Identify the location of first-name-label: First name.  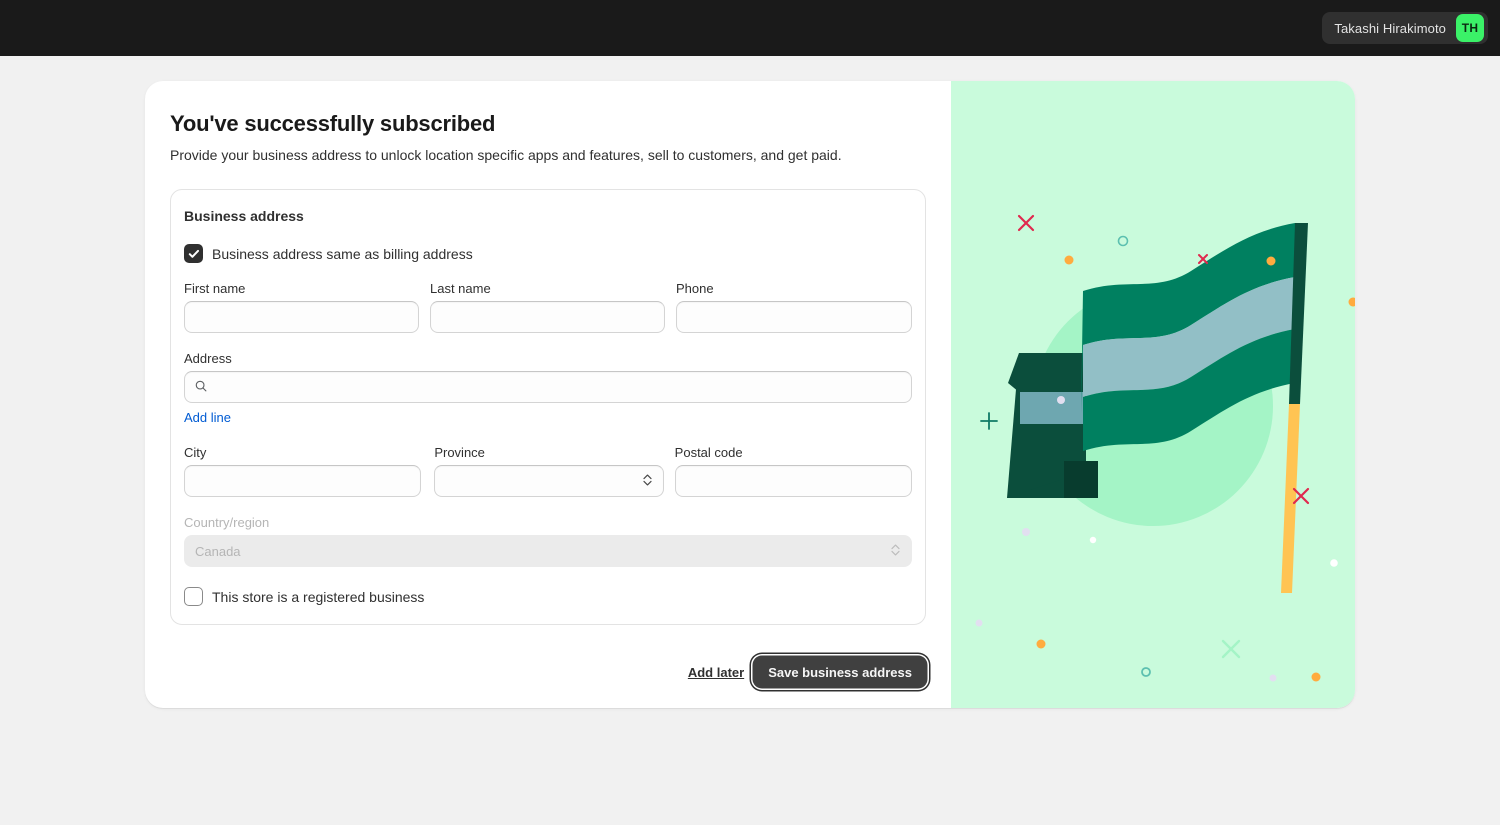
(215, 288).